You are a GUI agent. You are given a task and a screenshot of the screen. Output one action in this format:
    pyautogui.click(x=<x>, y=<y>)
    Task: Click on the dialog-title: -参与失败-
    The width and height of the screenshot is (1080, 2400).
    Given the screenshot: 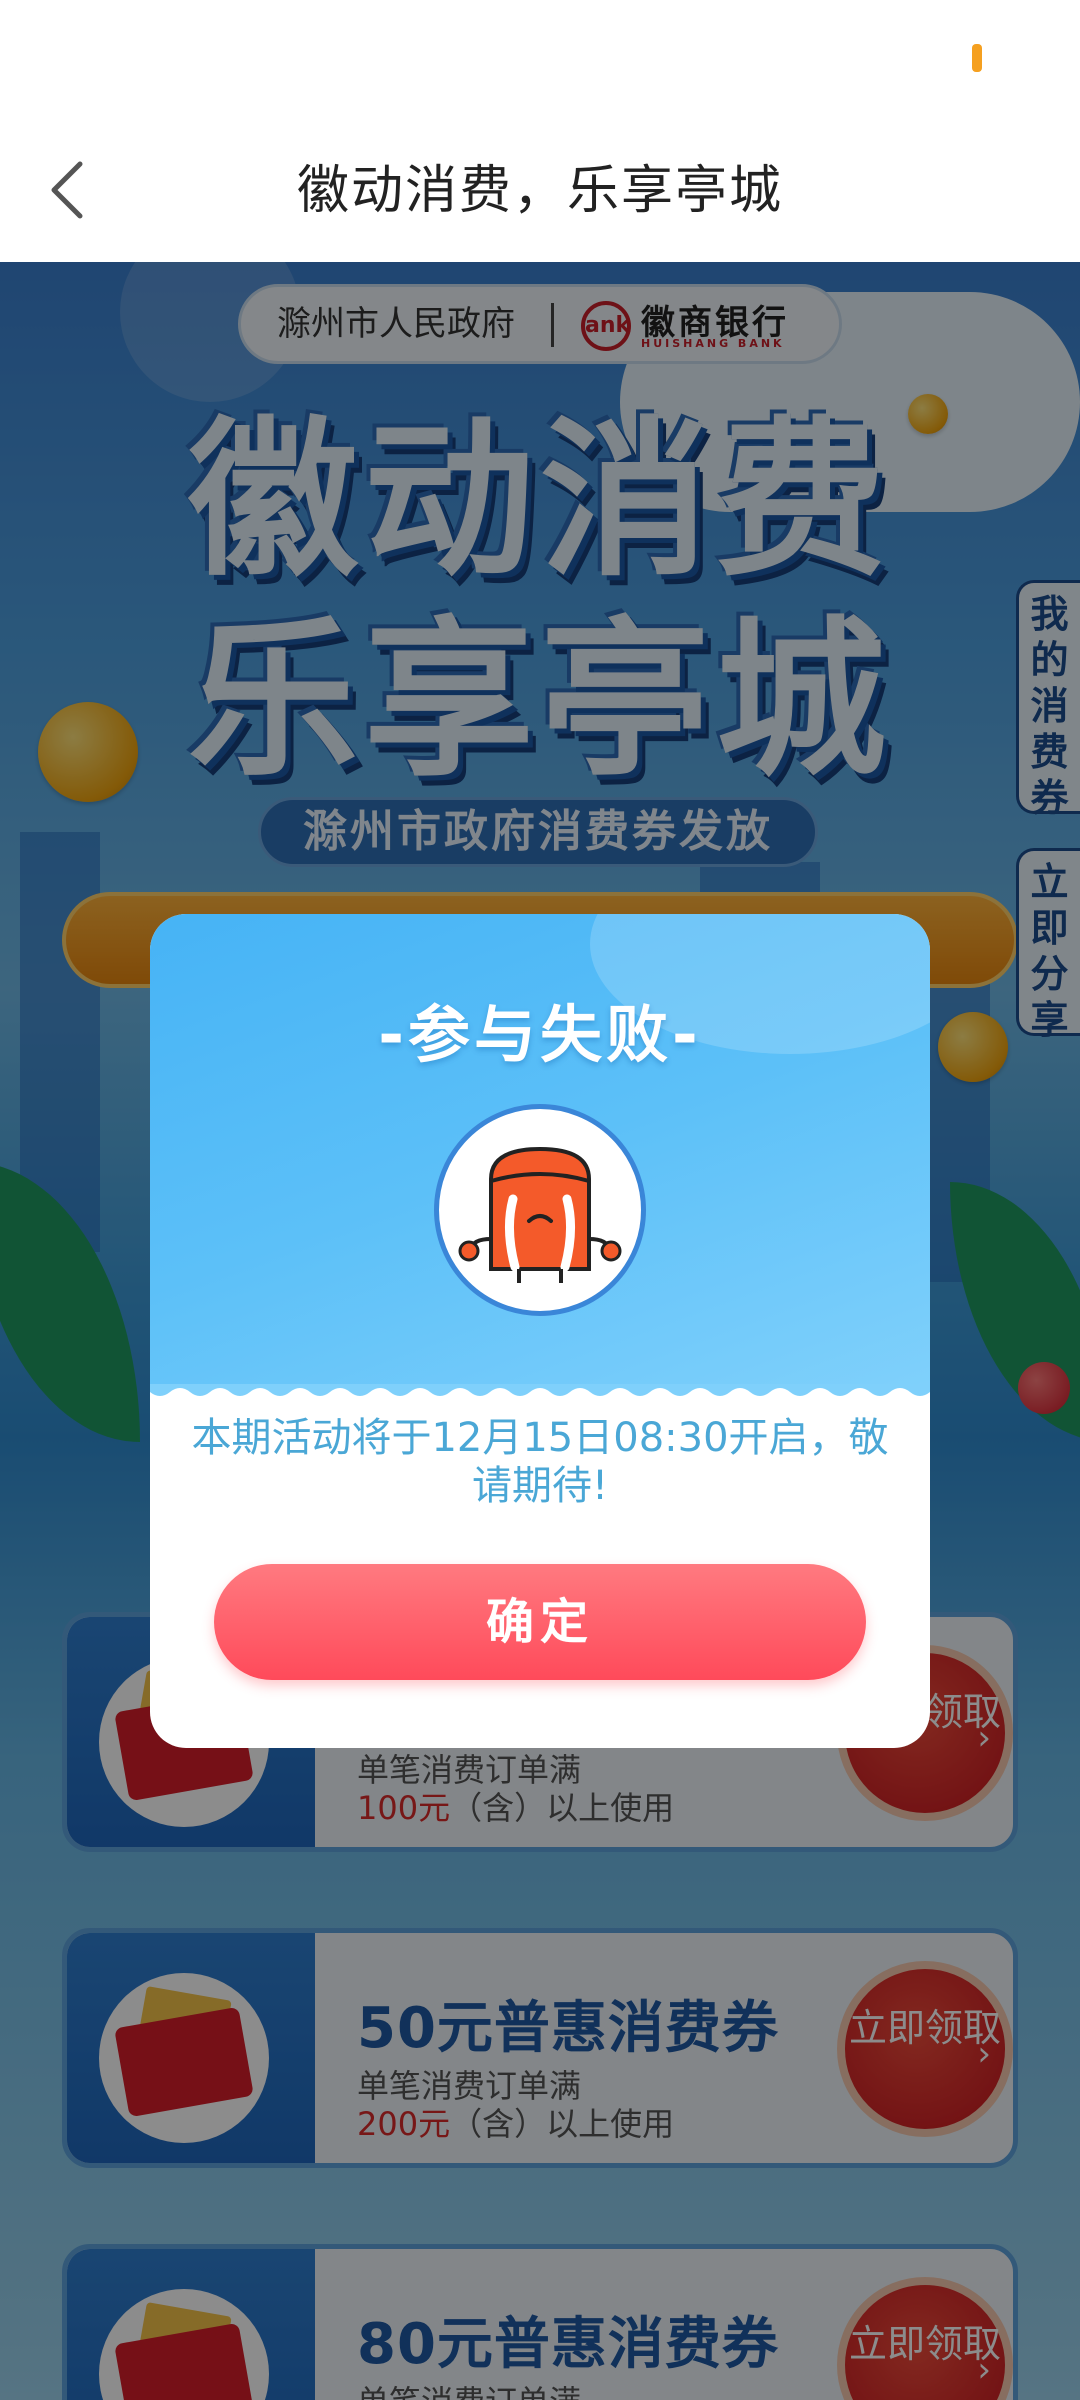 What is the action you would take?
    pyautogui.click(x=540, y=1034)
    